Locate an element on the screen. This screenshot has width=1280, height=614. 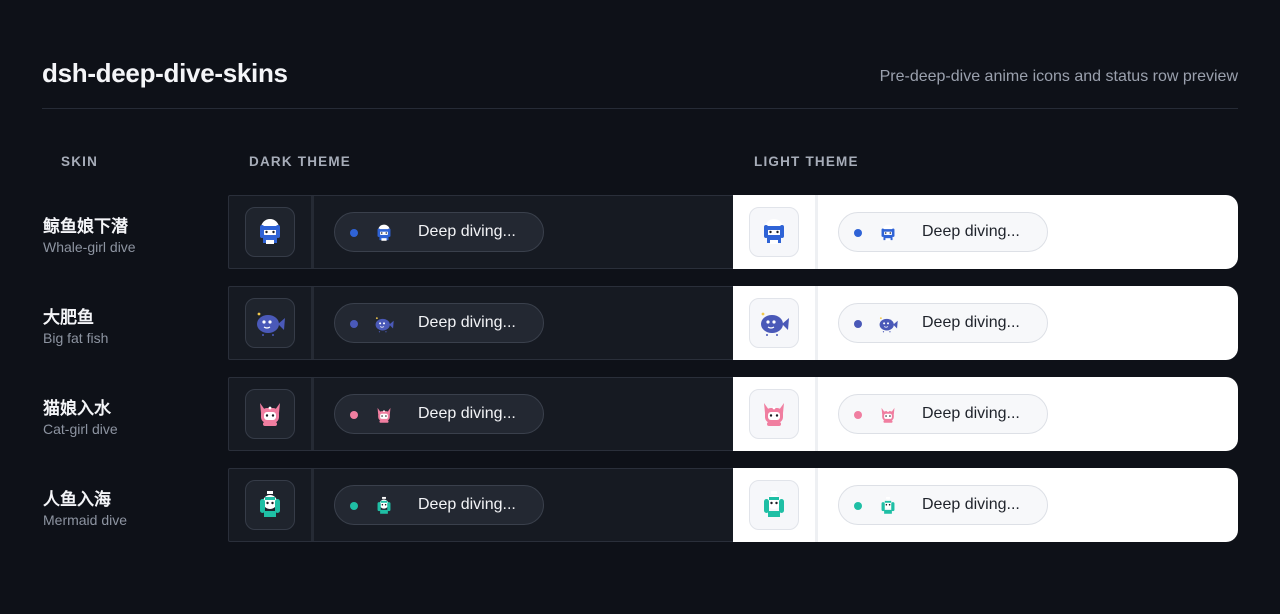
column-header-dark-theme: DARK THEME is located at coordinates (300, 161).